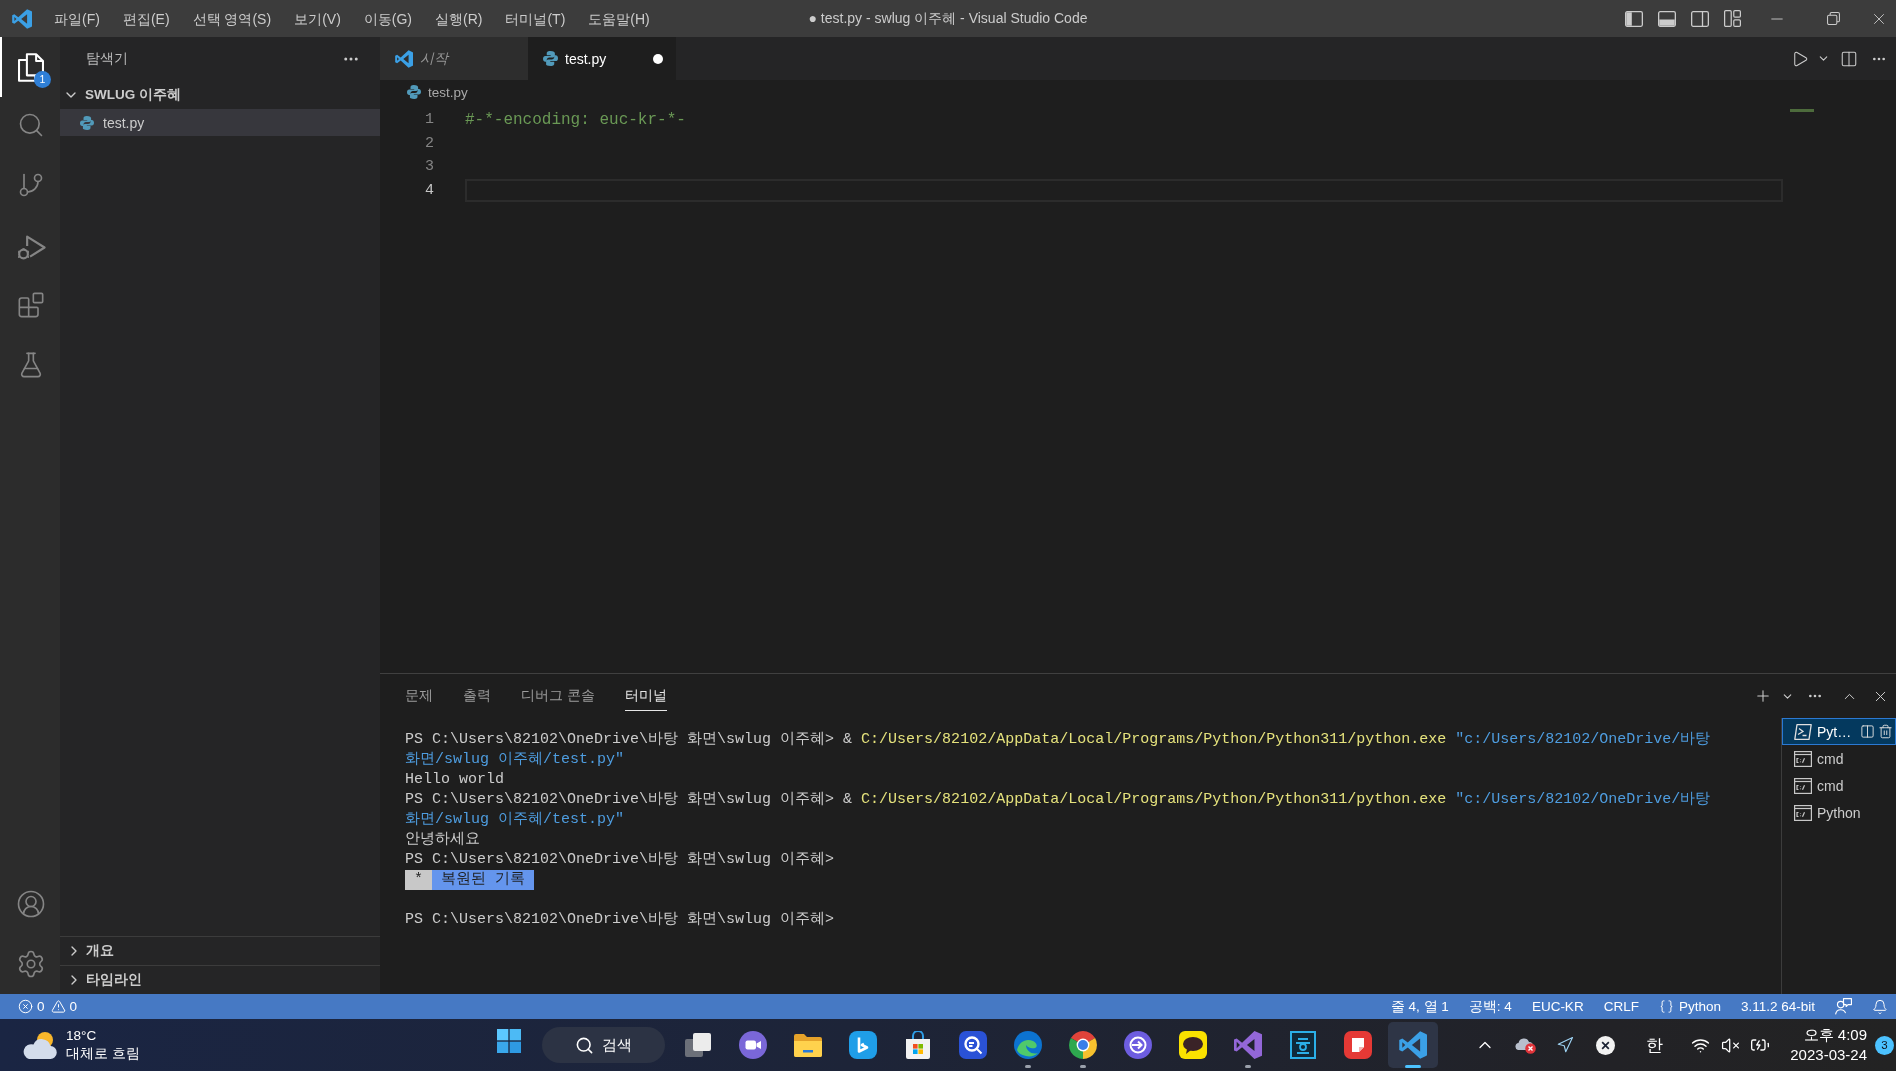 Image resolution: width=1896 pixels, height=1071 pixels. What do you see at coordinates (1138, 1045) in the screenshot?
I see `arrow-circle-icon` at bounding box center [1138, 1045].